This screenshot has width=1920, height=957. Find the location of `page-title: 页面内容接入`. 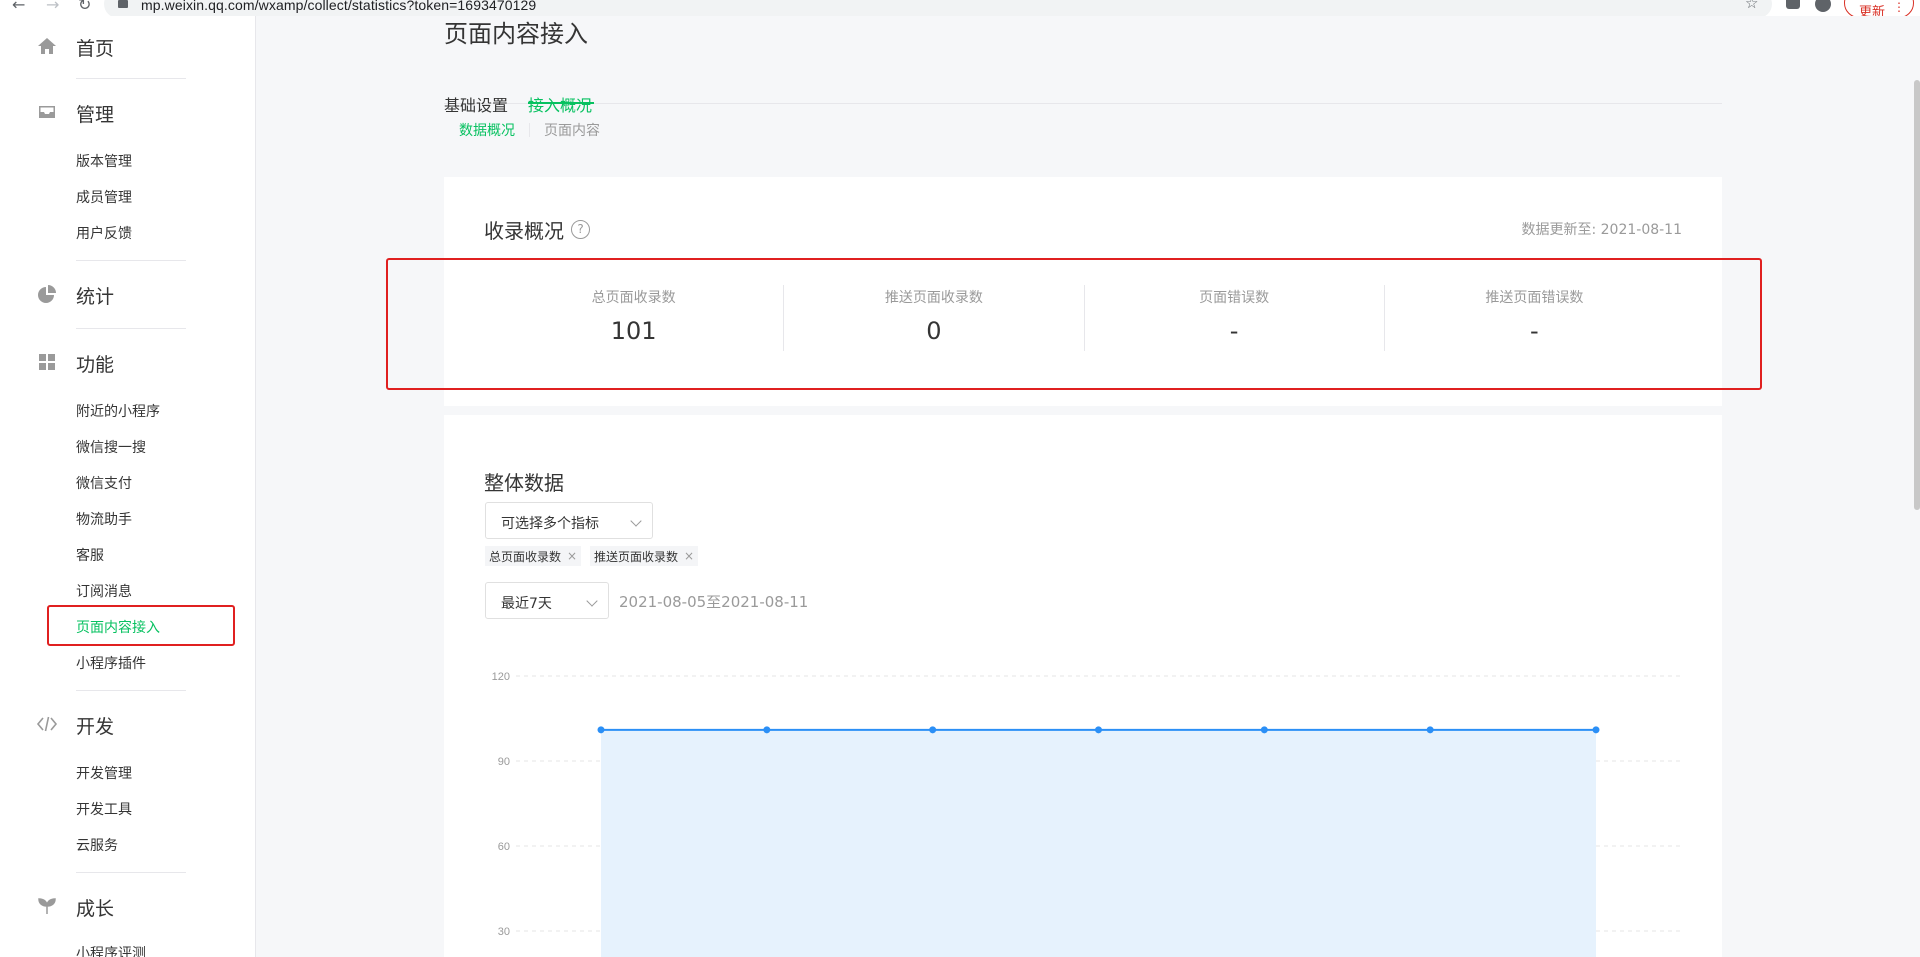

page-title: 页面内容接入 is located at coordinates (516, 34).